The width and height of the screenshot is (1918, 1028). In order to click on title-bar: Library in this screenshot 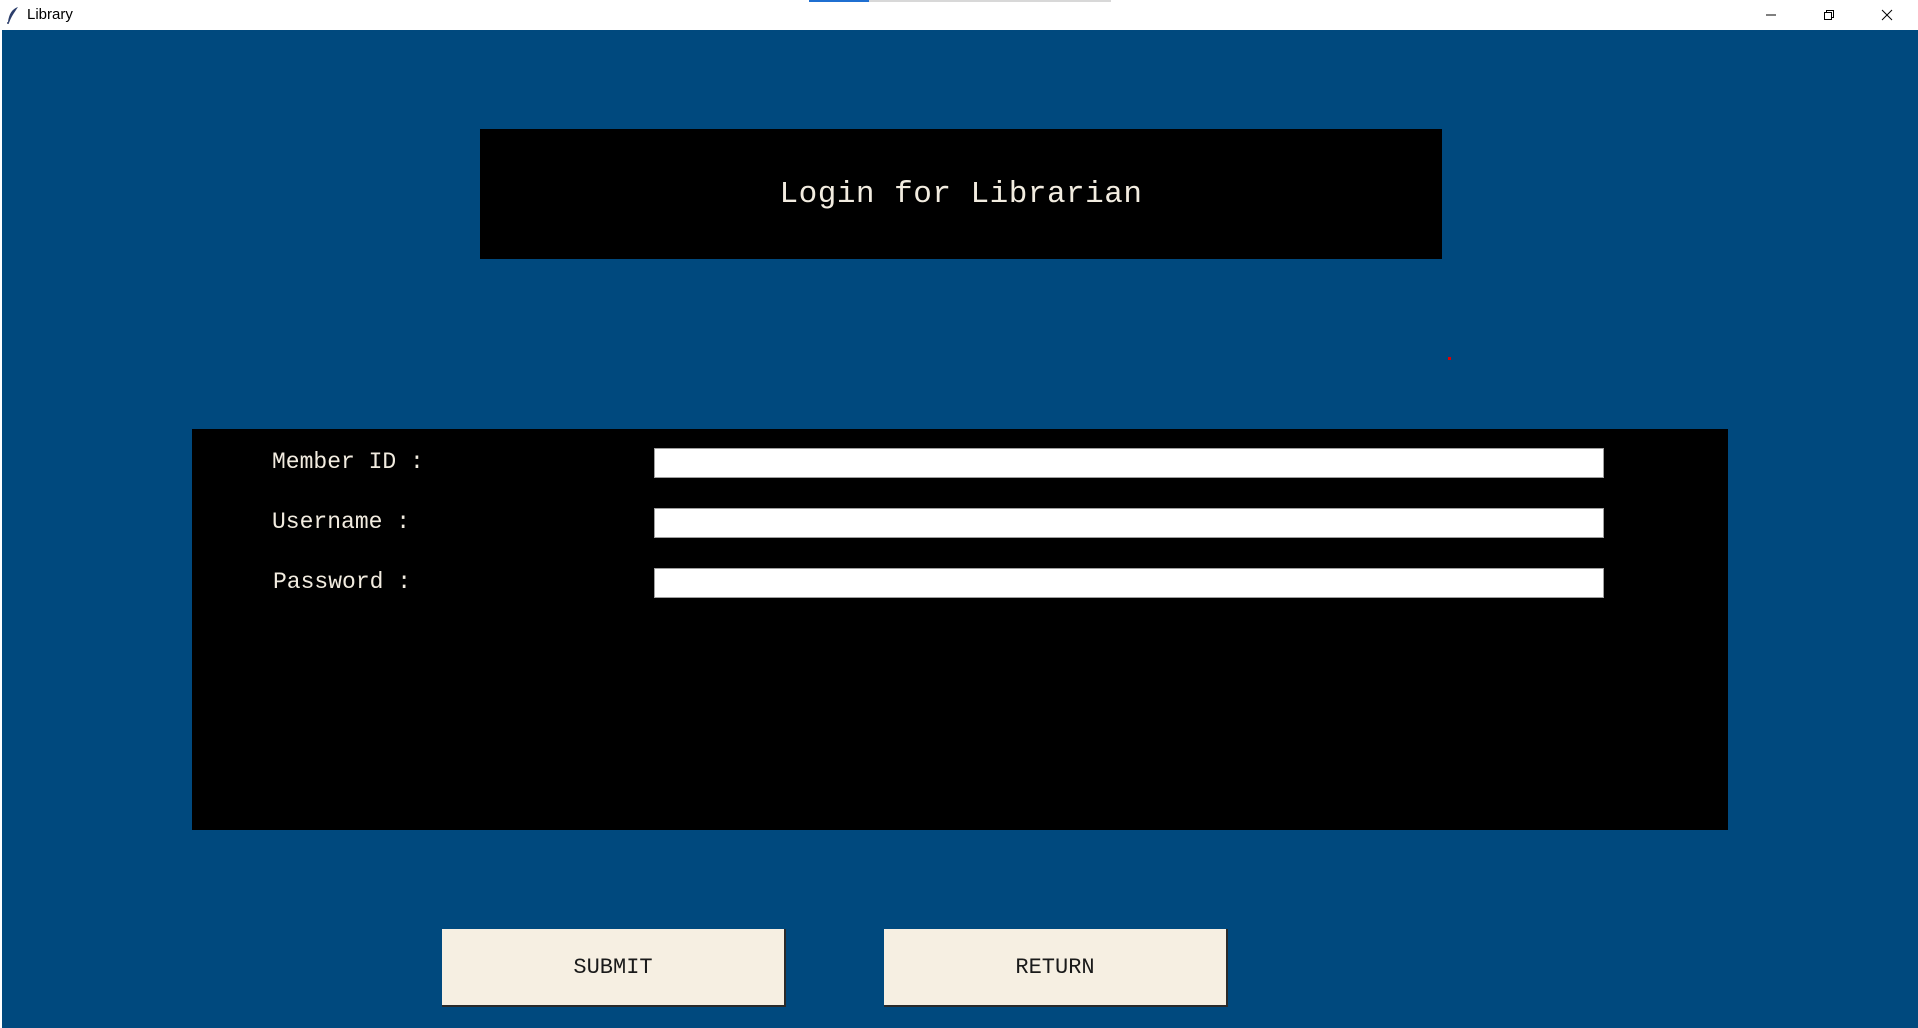, I will do `click(959, 15)`.